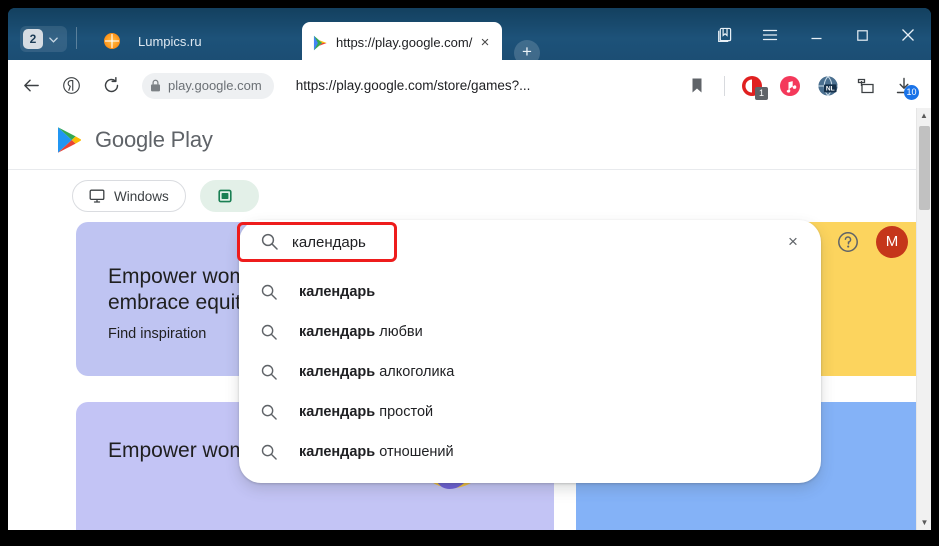 The height and width of the screenshot is (546, 939). What do you see at coordinates (70, 140) in the screenshot?
I see `google-play-triangle-icon` at bounding box center [70, 140].